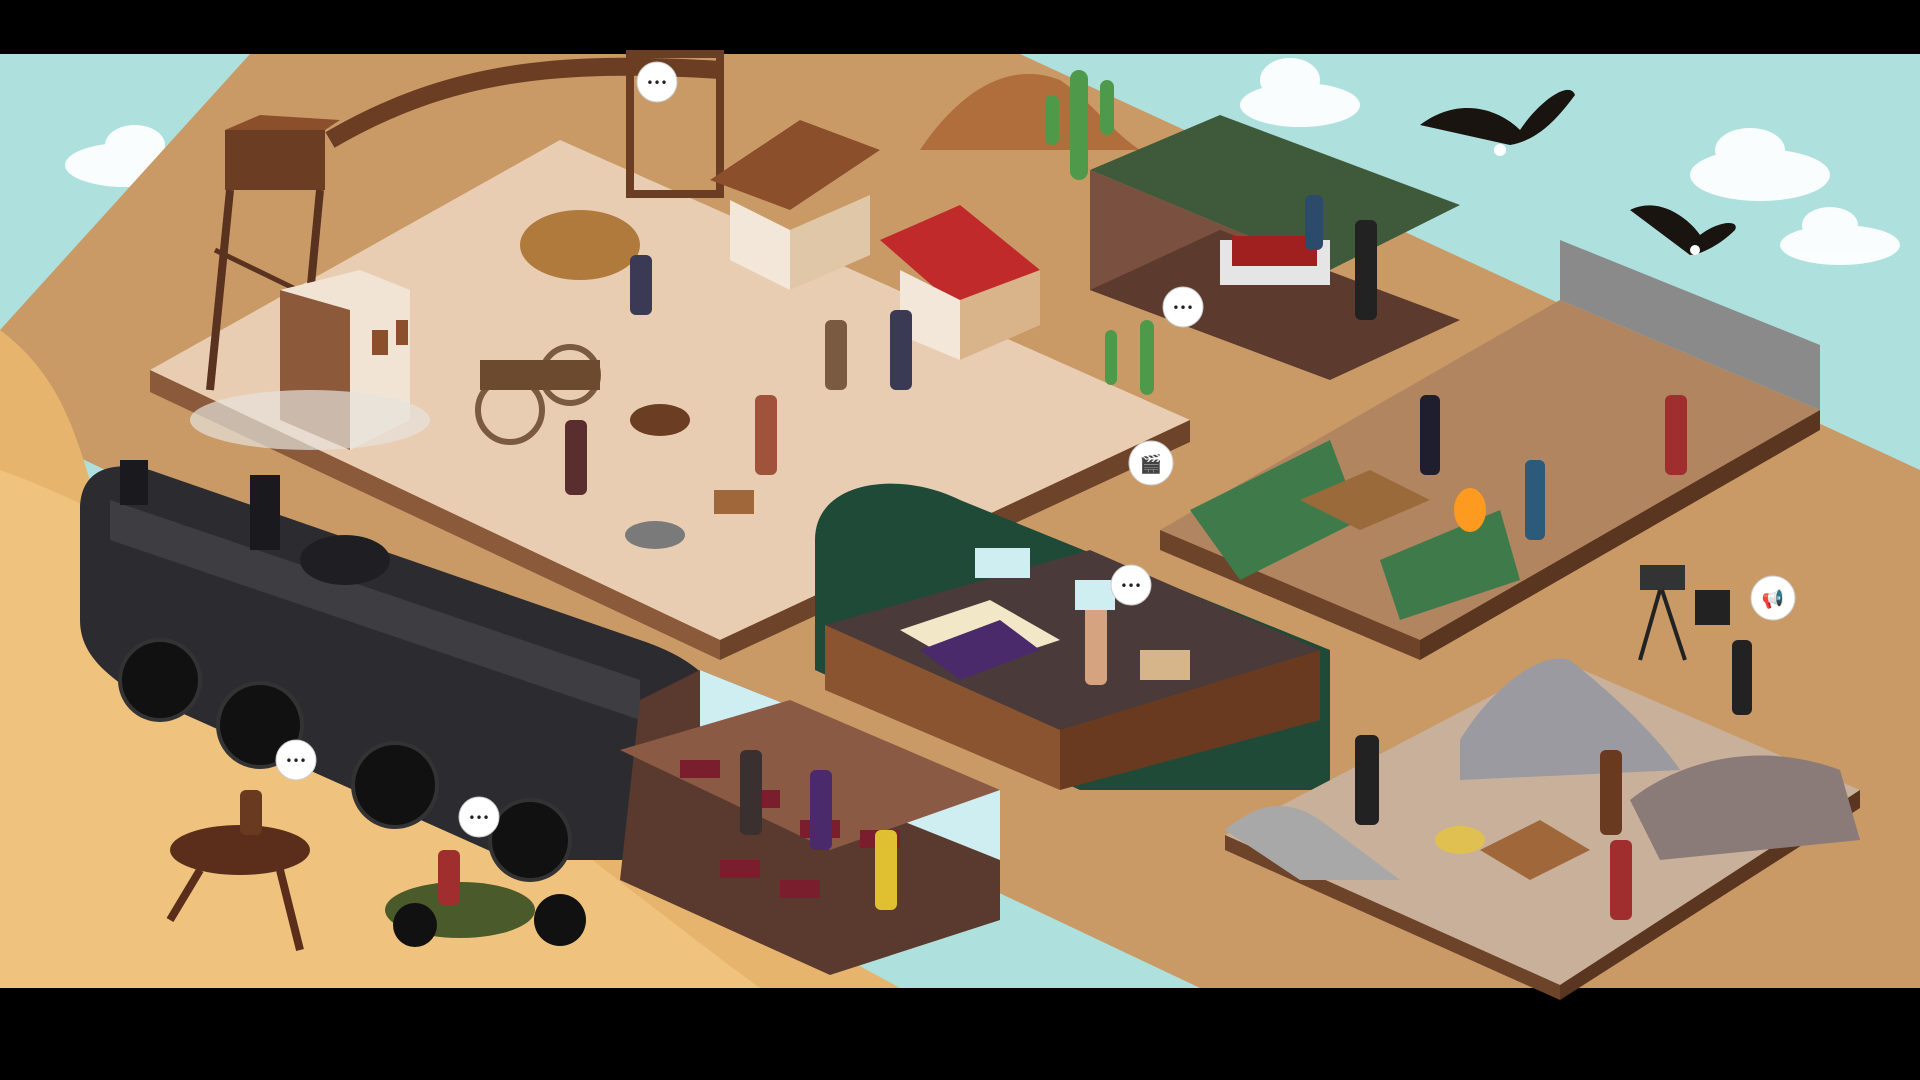 This screenshot has height=1080, width=1920. I want to click on clapper-bubble: 🎬, so click(1151, 463).